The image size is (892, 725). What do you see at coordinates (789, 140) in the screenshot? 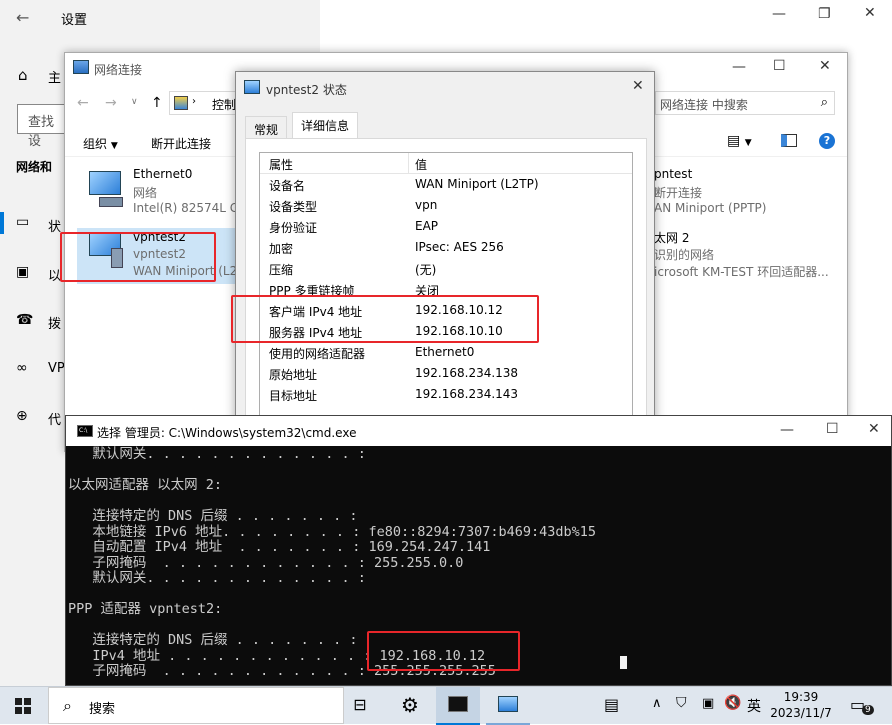
I see `preview-pane-icon` at bounding box center [789, 140].